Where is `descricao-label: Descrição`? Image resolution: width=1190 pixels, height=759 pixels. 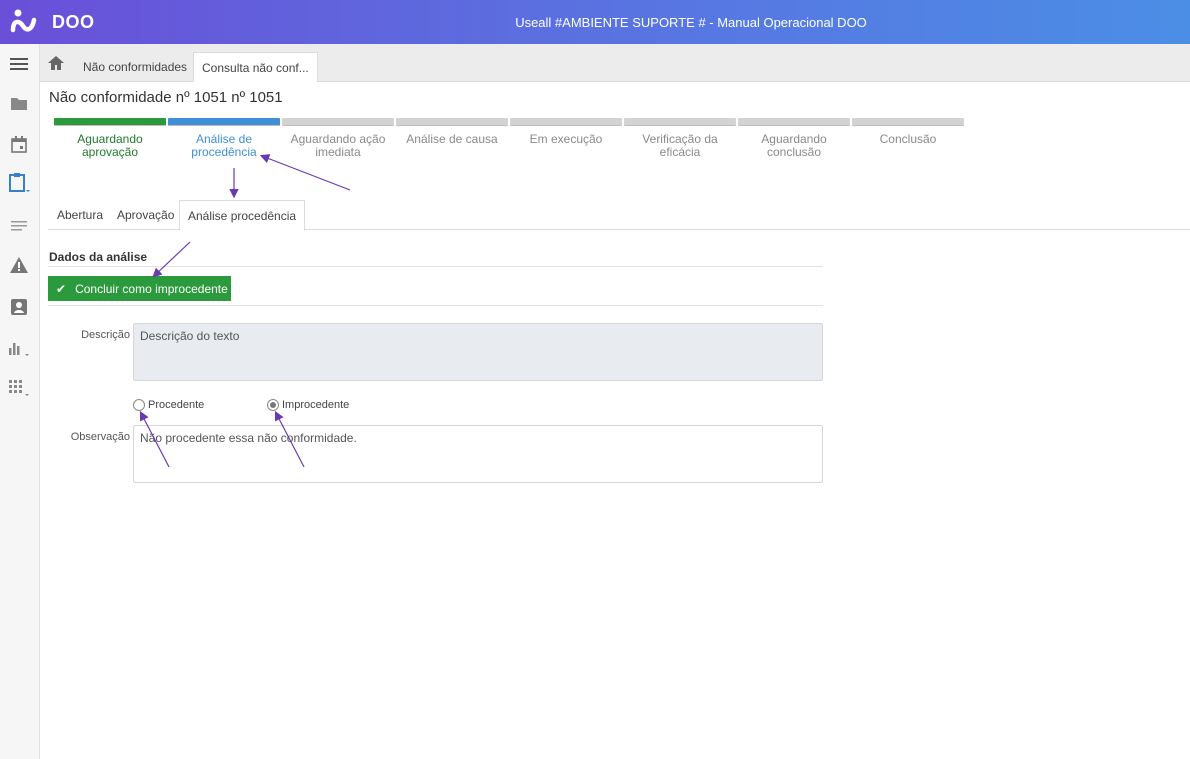 descricao-label: Descrição is located at coordinates (105, 335).